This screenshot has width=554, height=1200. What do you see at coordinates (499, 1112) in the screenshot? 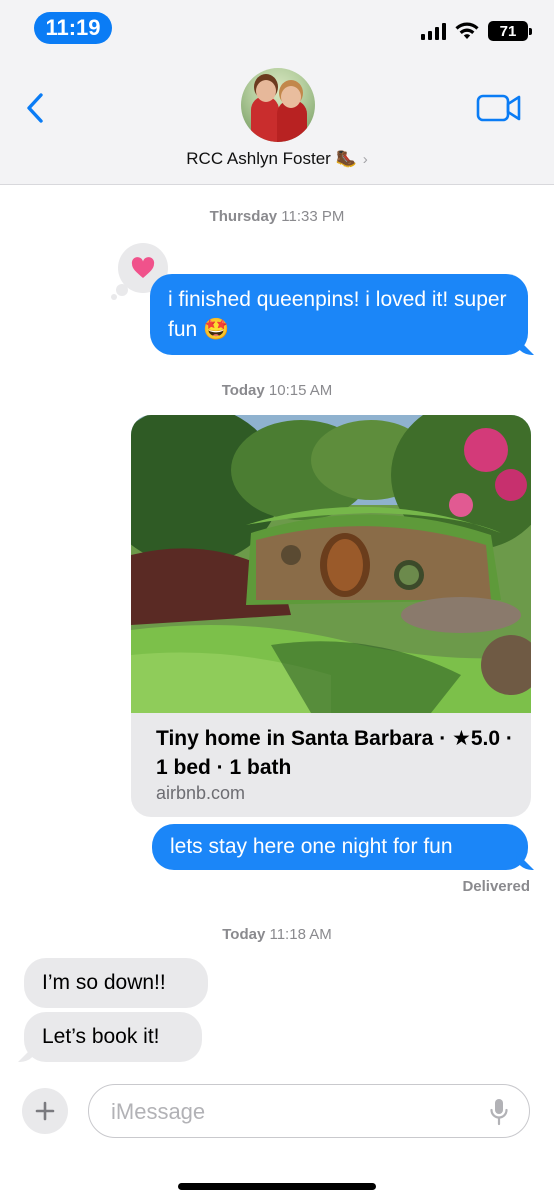
I see `microphone-icon` at bounding box center [499, 1112].